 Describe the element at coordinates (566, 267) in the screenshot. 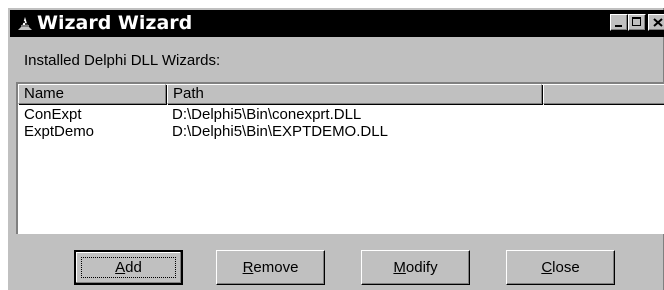

I see `close-label: lose` at that location.